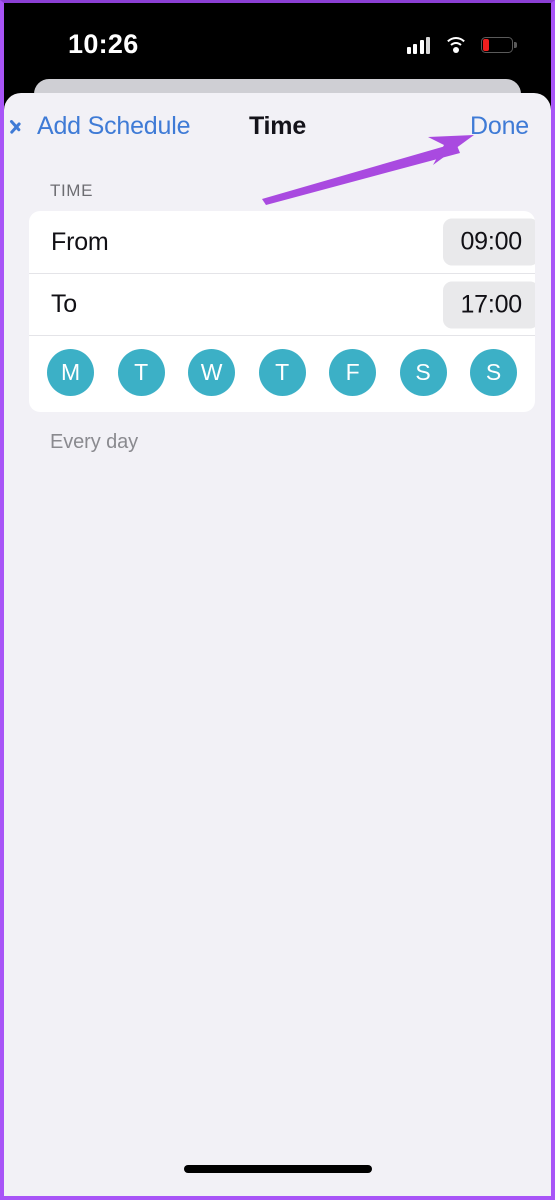 The width and height of the screenshot is (555, 1200). Describe the element at coordinates (282, 304) in the screenshot. I see `to-time-row: To 17:00` at that location.